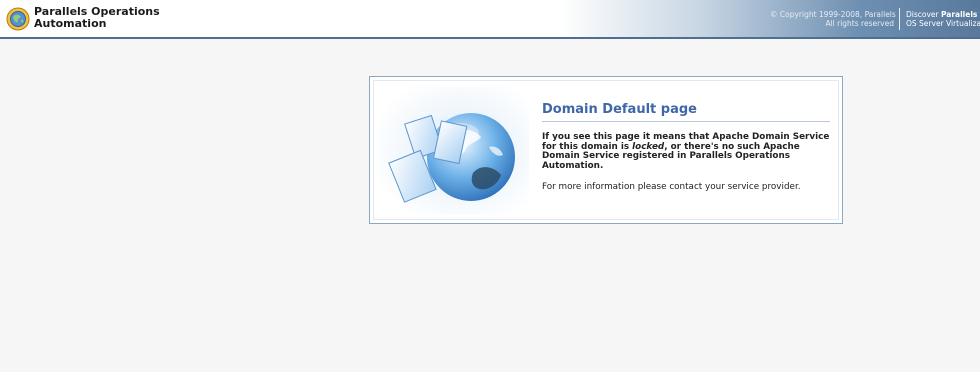 The image size is (980, 372). What do you see at coordinates (859, 23) in the screenshot?
I see `copyright-line2: All rights reserved` at bounding box center [859, 23].